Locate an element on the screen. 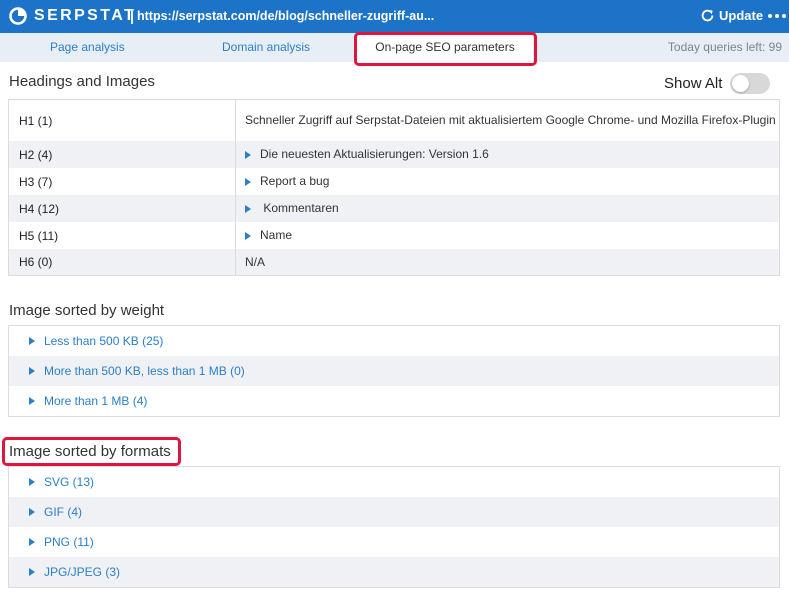 The width and height of the screenshot is (789, 593). heading-row-h5: H5 (11) Name is located at coordinates (394, 235).